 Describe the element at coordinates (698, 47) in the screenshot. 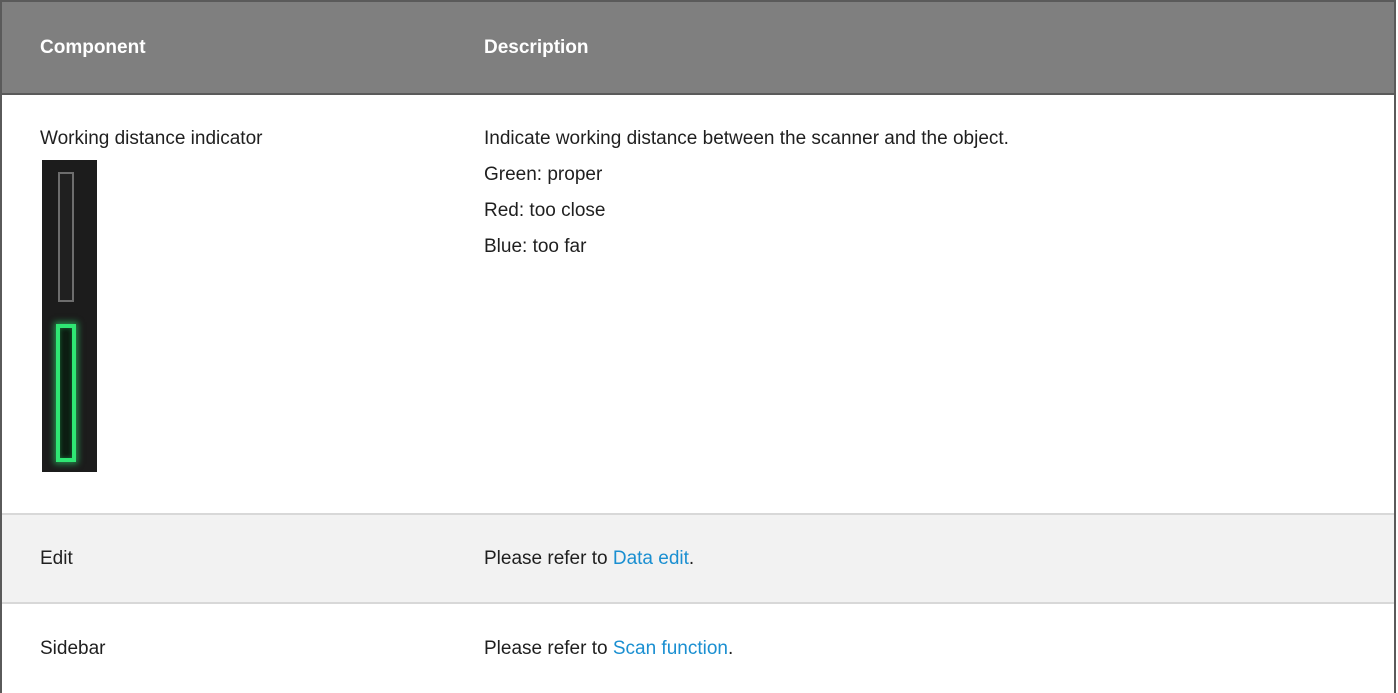

I see `table-header: Component Description` at that location.